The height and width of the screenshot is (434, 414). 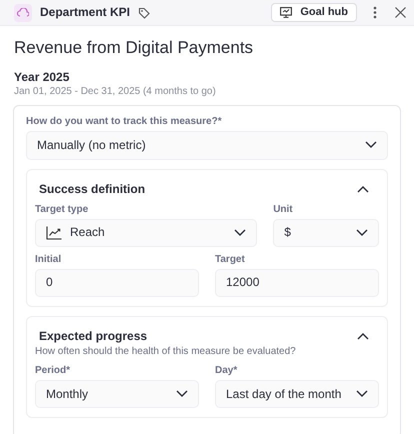 What do you see at coordinates (375, 12) in the screenshot?
I see `more-options-icon` at bounding box center [375, 12].